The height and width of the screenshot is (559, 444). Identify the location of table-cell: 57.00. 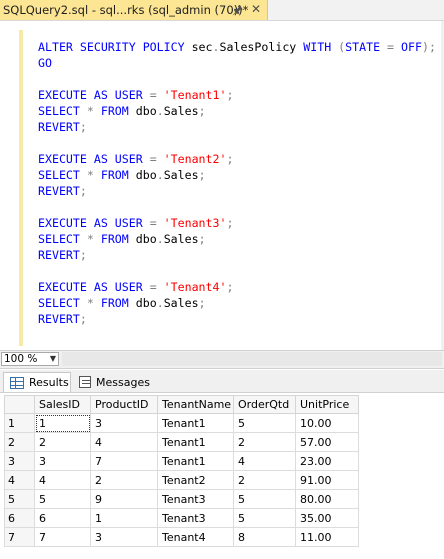
(327, 442).